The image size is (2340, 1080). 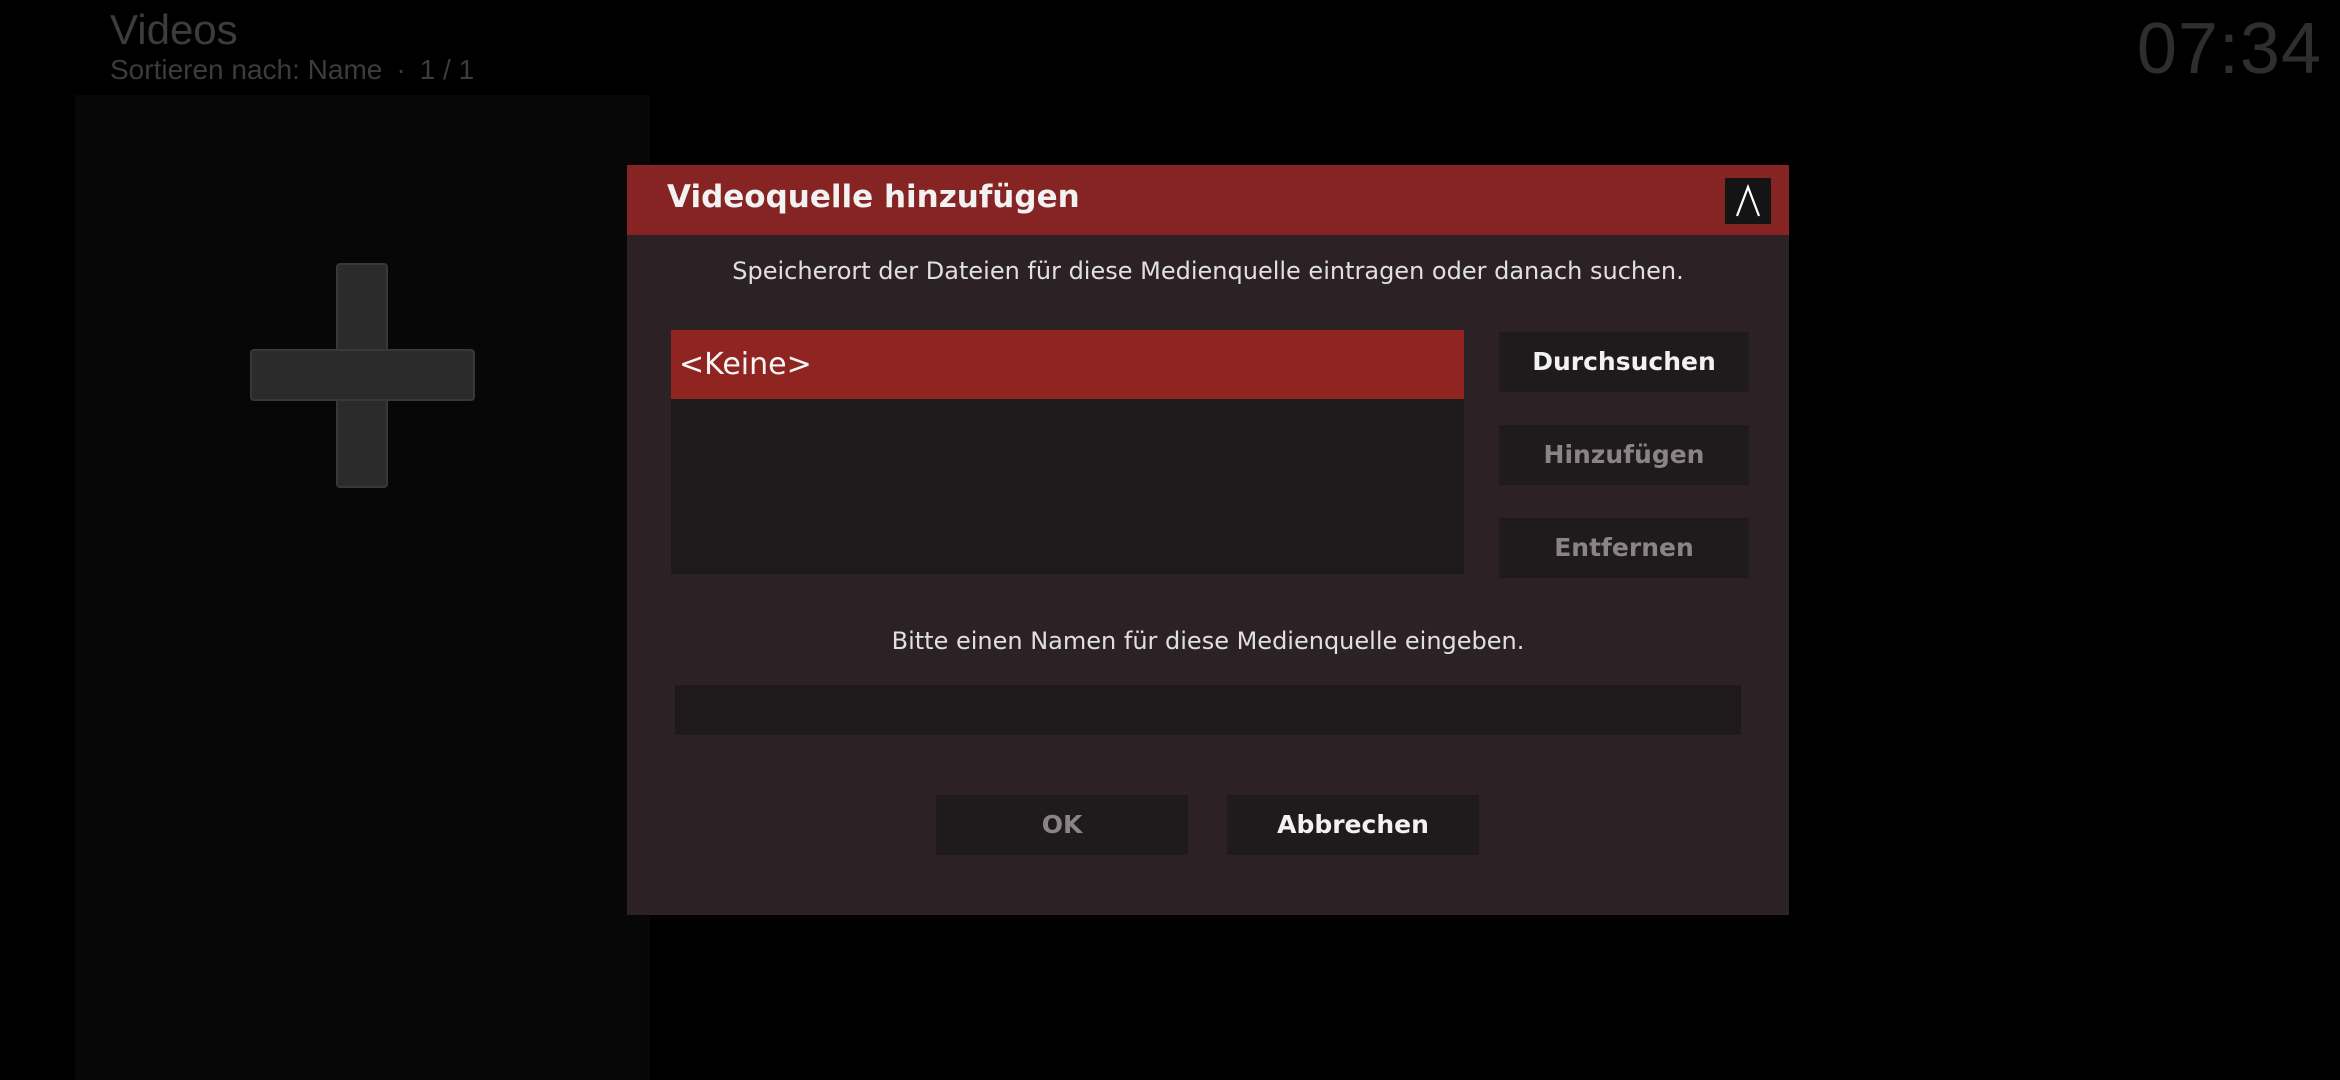 I want to click on close-icon, so click(x=1748, y=200).